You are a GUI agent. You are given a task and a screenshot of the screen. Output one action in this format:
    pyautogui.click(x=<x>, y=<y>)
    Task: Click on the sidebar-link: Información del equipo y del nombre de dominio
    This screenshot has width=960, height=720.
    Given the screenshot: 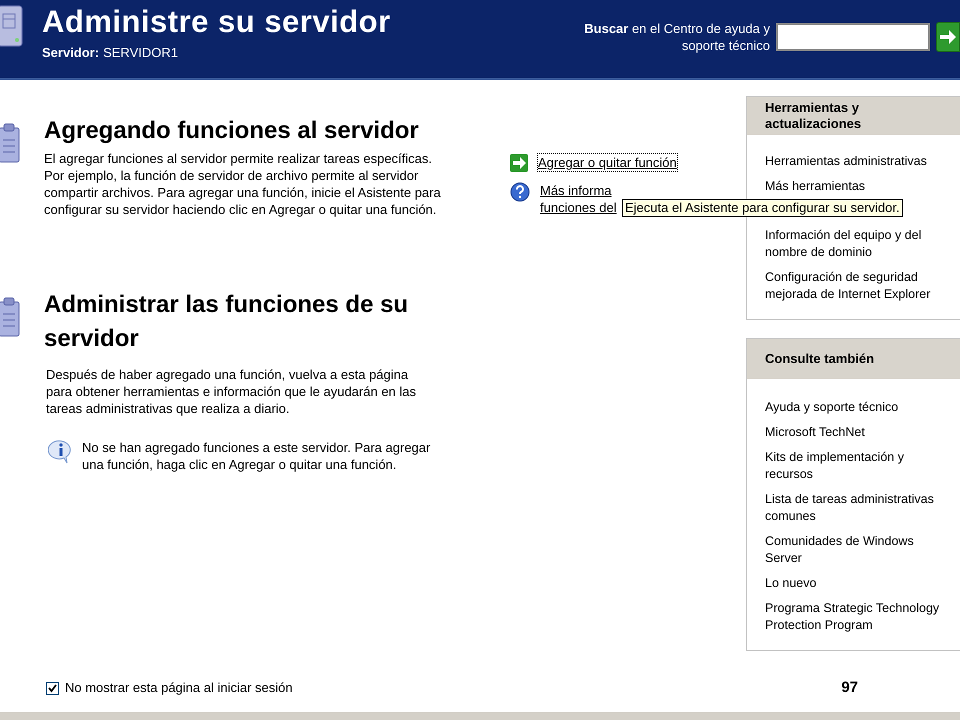 What is the action you would take?
    pyautogui.click(x=853, y=244)
    